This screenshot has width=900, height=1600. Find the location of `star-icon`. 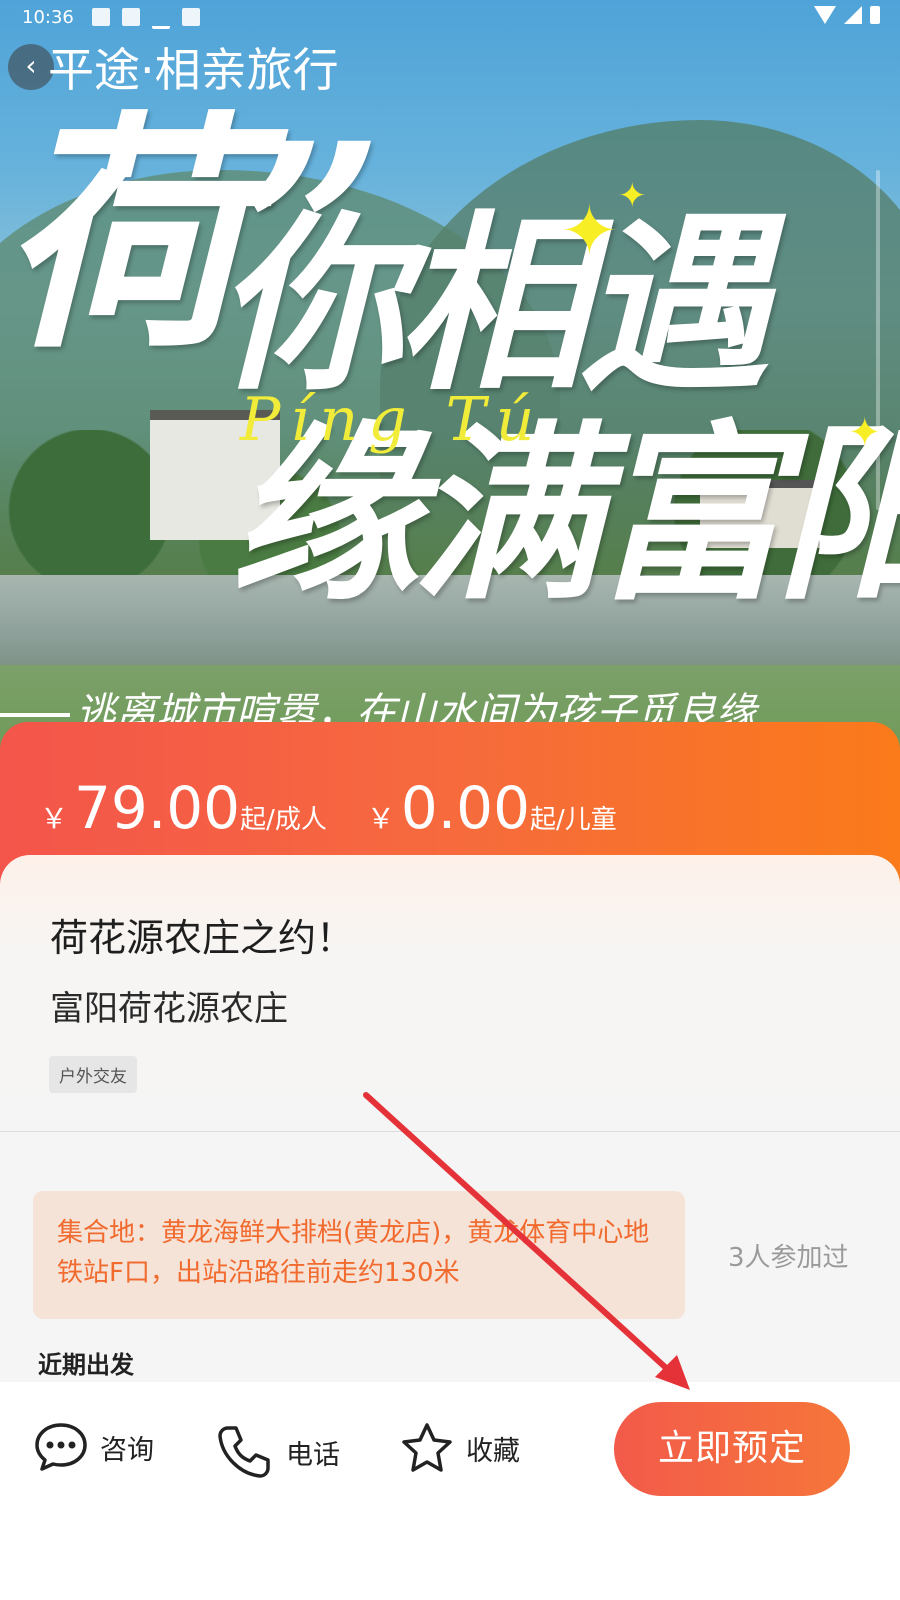

star-icon is located at coordinates (427, 1447).